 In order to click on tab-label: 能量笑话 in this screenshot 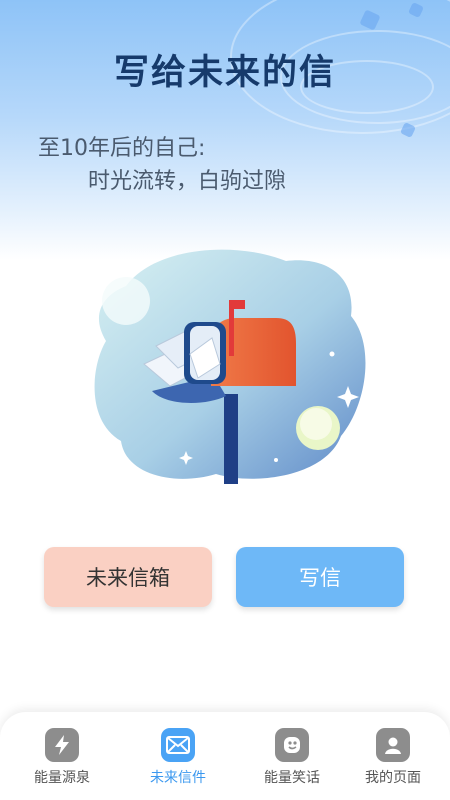, I will do `click(292, 778)`.